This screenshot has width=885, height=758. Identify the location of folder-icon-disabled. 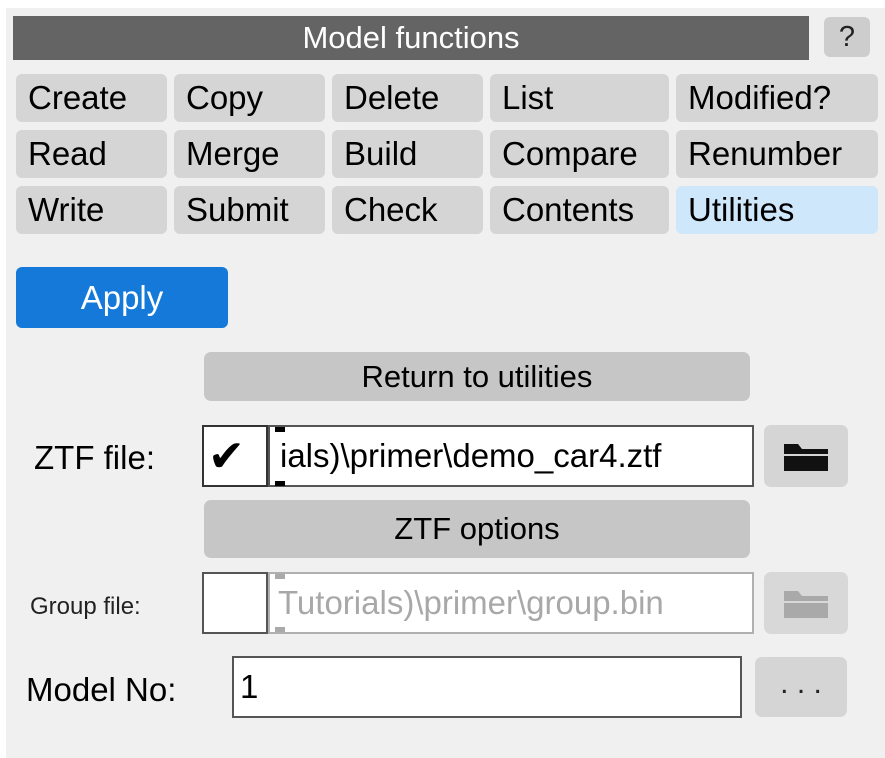
(806, 604).